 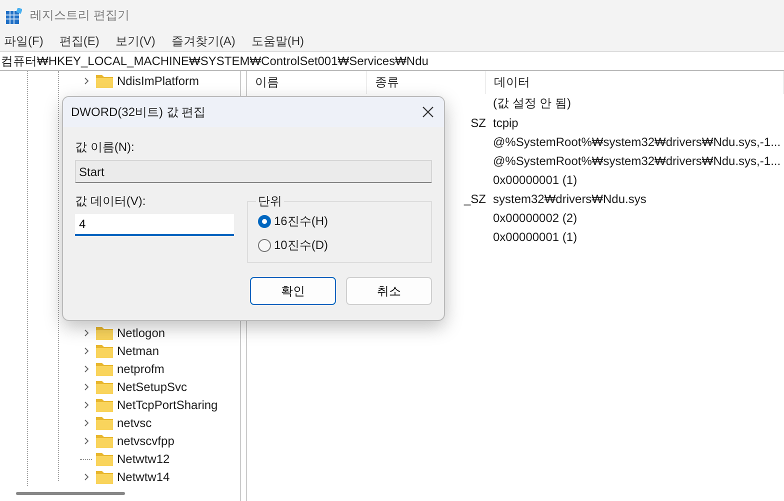 I want to click on scrollbar-thumb, so click(x=70, y=493).